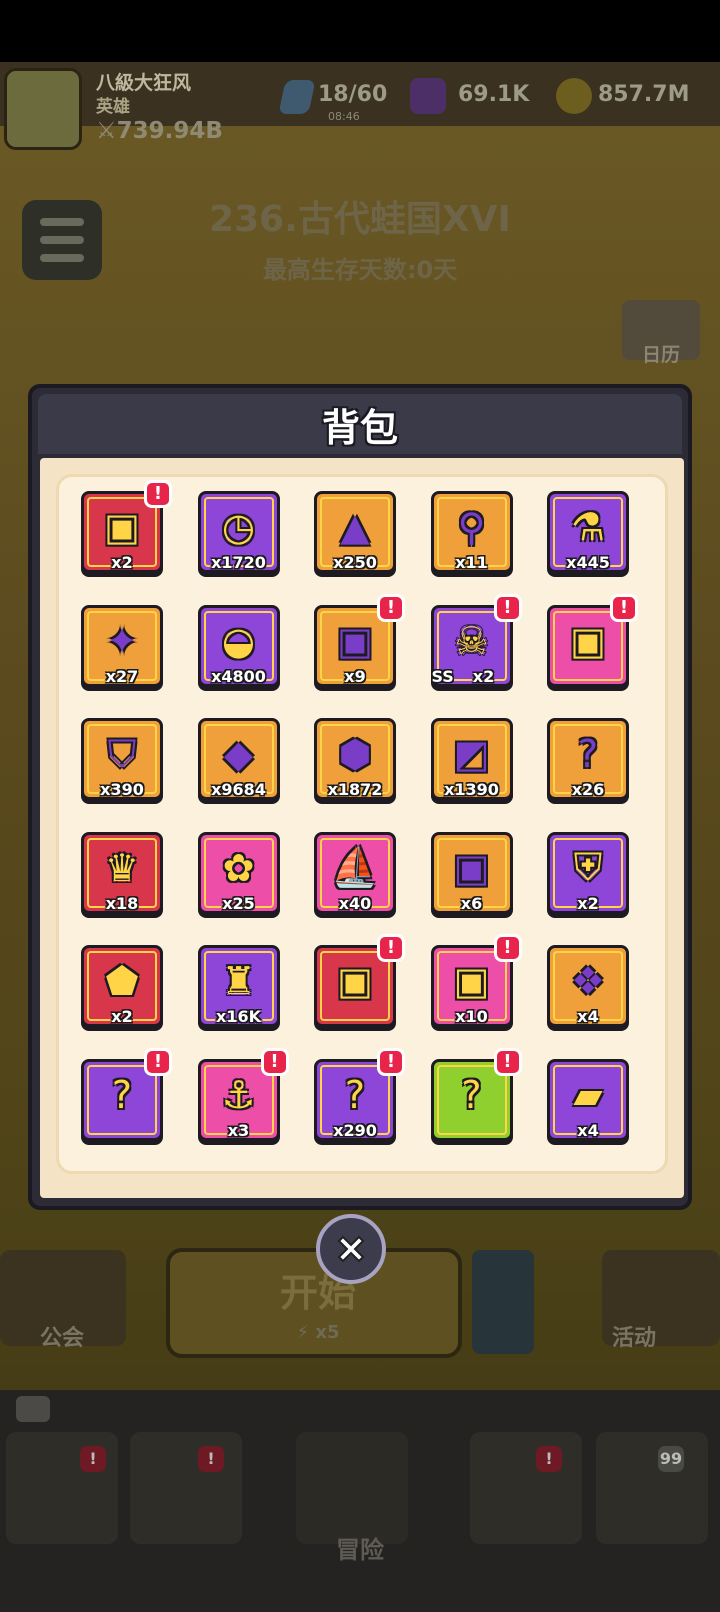 This screenshot has height=1612, width=720. I want to click on paw-medal-icon: ◆, so click(238, 754).